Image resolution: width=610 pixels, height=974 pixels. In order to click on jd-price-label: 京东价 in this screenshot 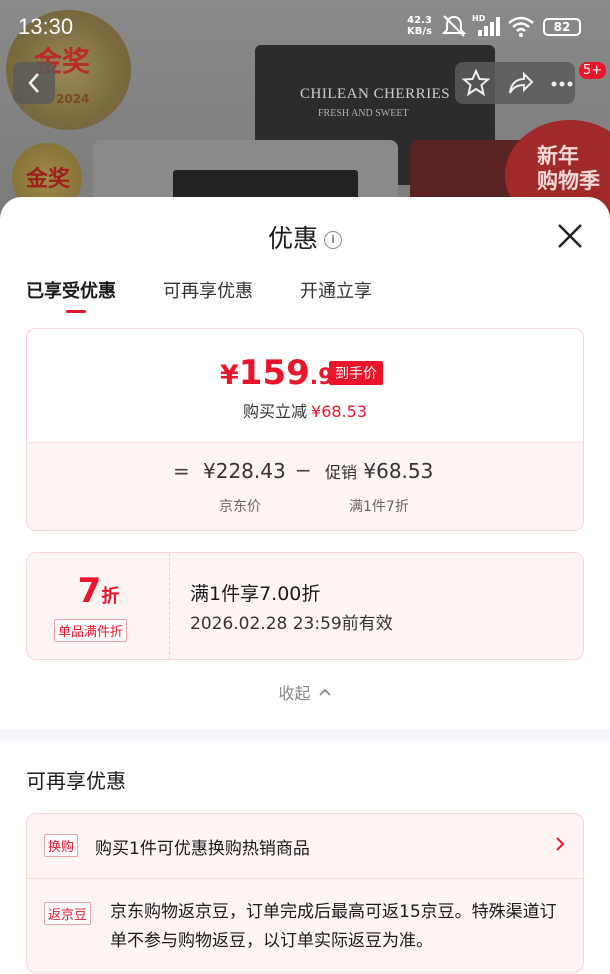, I will do `click(240, 507)`.